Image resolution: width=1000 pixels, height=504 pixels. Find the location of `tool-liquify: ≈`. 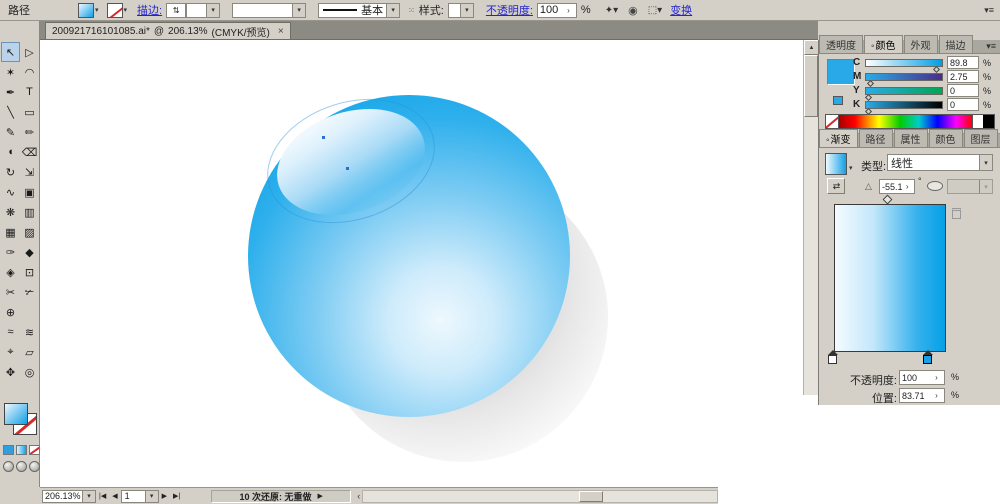

tool-liquify: ≈ is located at coordinates (10, 332).